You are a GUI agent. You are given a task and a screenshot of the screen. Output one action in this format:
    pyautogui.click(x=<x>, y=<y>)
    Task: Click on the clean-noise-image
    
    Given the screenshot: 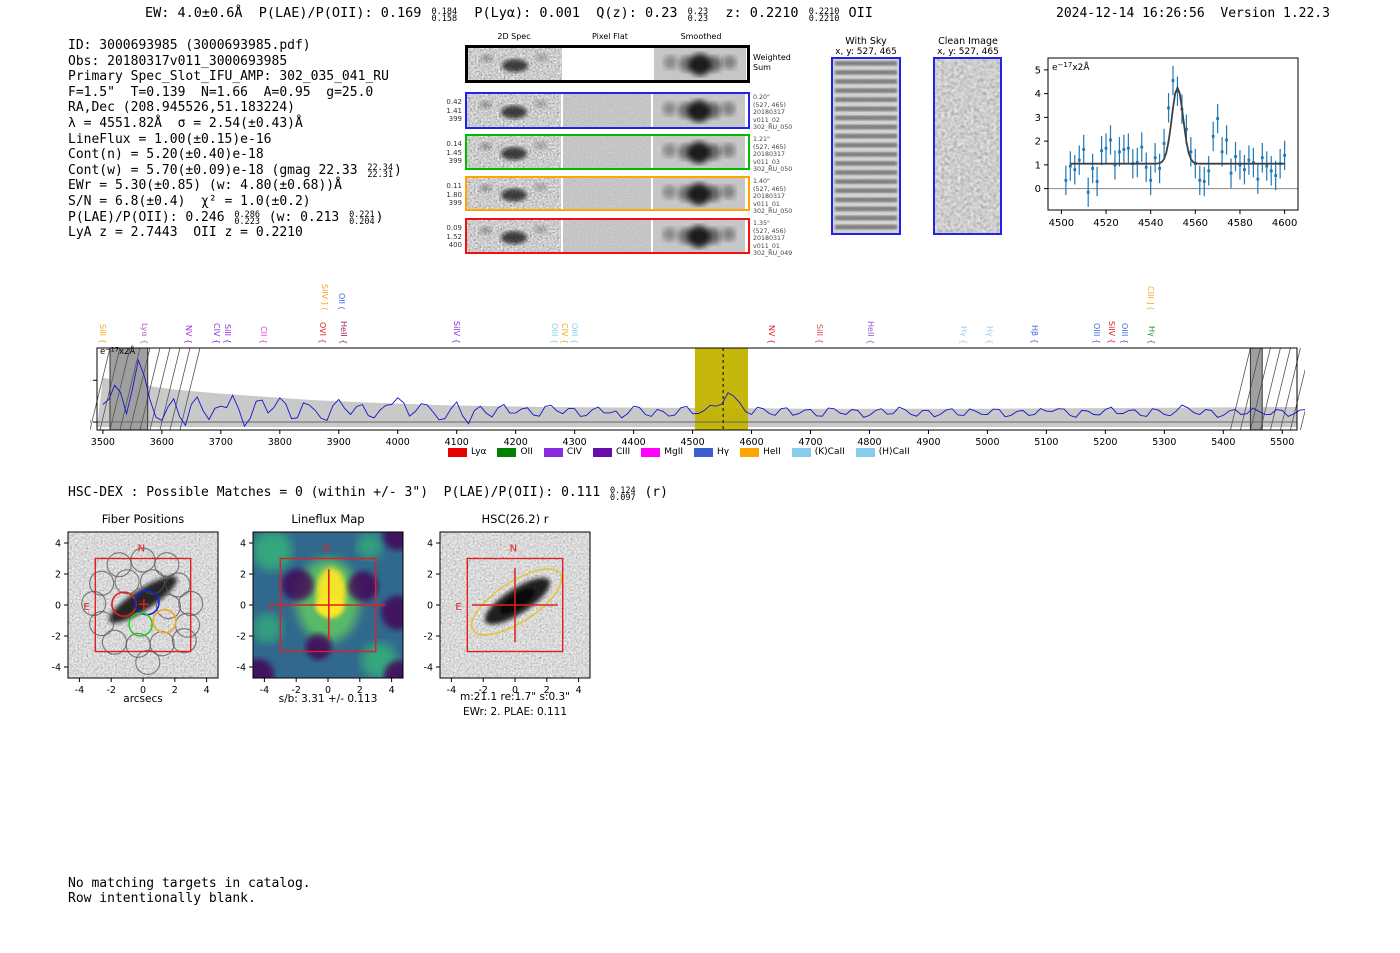 What is the action you would take?
    pyautogui.click(x=967, y=146)
    